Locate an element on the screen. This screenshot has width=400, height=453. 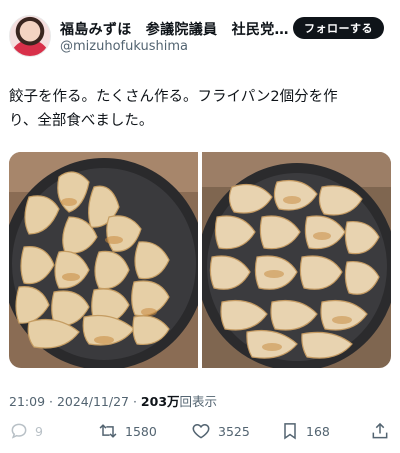
user-handle: @mizuhofukushima is located at coordinates (124, 46).